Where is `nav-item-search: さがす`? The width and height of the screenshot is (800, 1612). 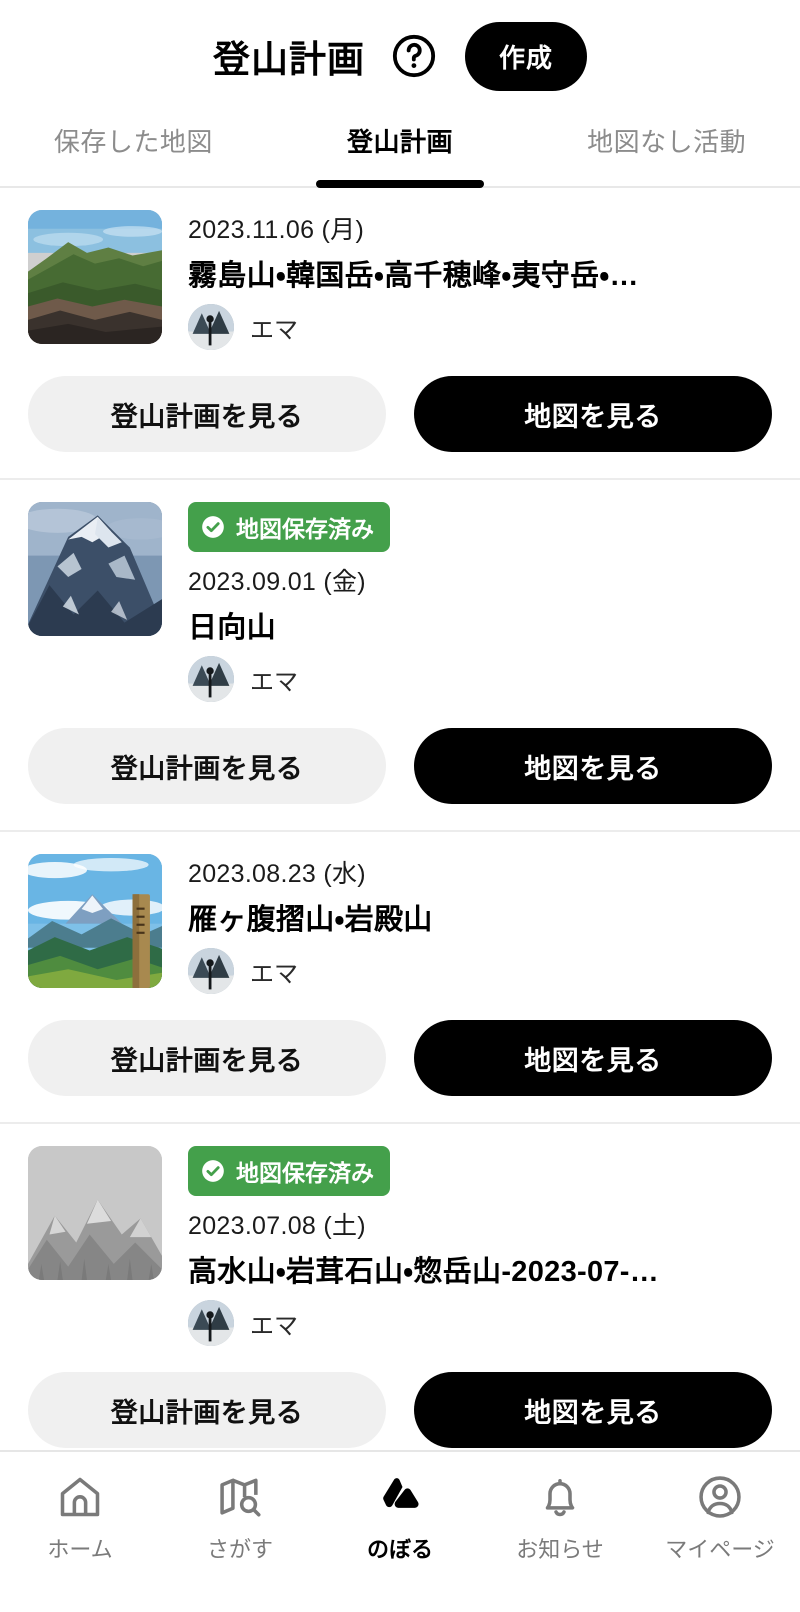 nav-item-search: さがす is located at coordinates (240, 1518).